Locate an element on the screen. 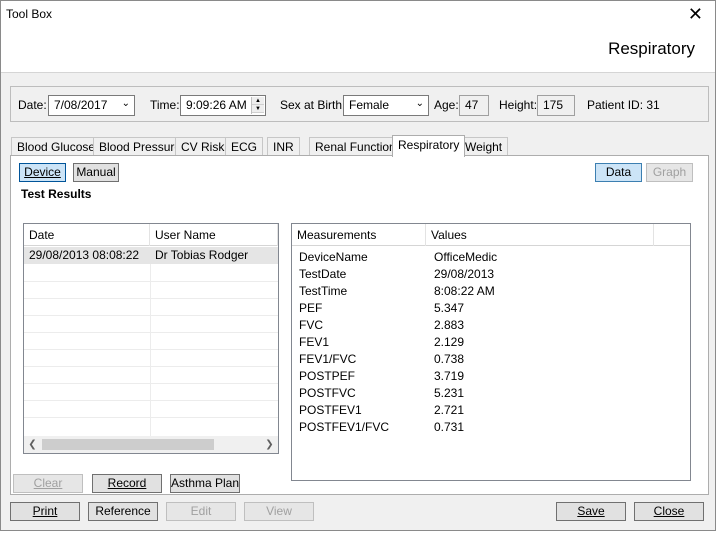  reference-button: Reference is located at coordinates (123, 511).